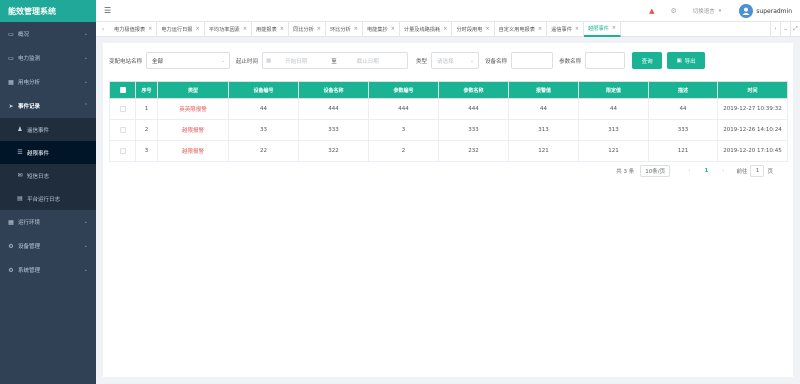  Describe the element at coordinates (48, 58) in the screenshot. I see `sidebar-item-power-monitor: ▭ 电力监测 ⌄` at that location.